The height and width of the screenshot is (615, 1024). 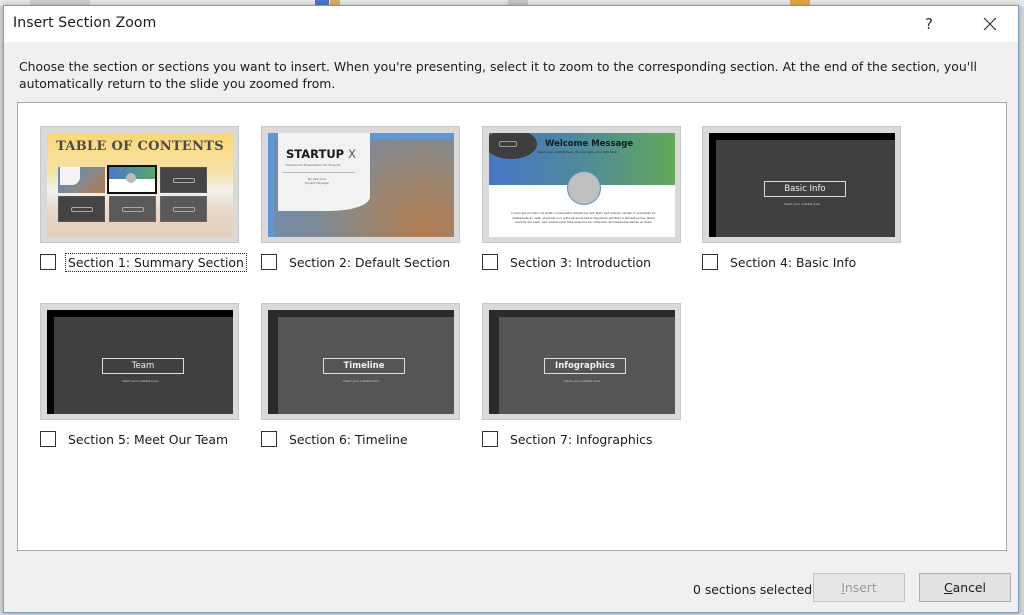 What do you see at coordinates (511, 24) in the screenshot?
I see `title-bar: Insert Section Zoom ?` at bounding box center [511, 24].